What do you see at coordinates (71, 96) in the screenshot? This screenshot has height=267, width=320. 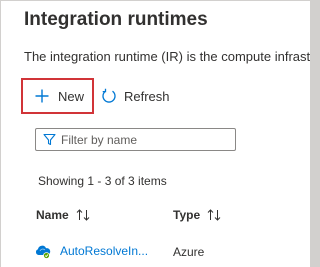 I see `new-button-label: New` at bounding box center [71, 96].